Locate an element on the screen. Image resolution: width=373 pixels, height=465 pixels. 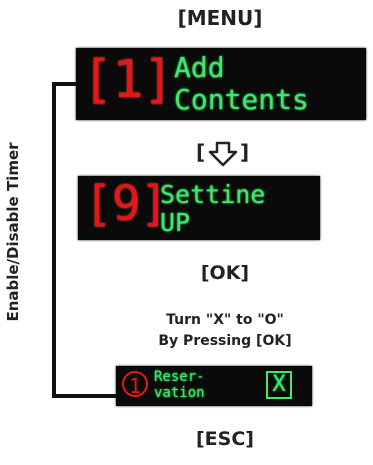
lcd-setting-up: [9] Settine UP is located at coordinates (199, 208).